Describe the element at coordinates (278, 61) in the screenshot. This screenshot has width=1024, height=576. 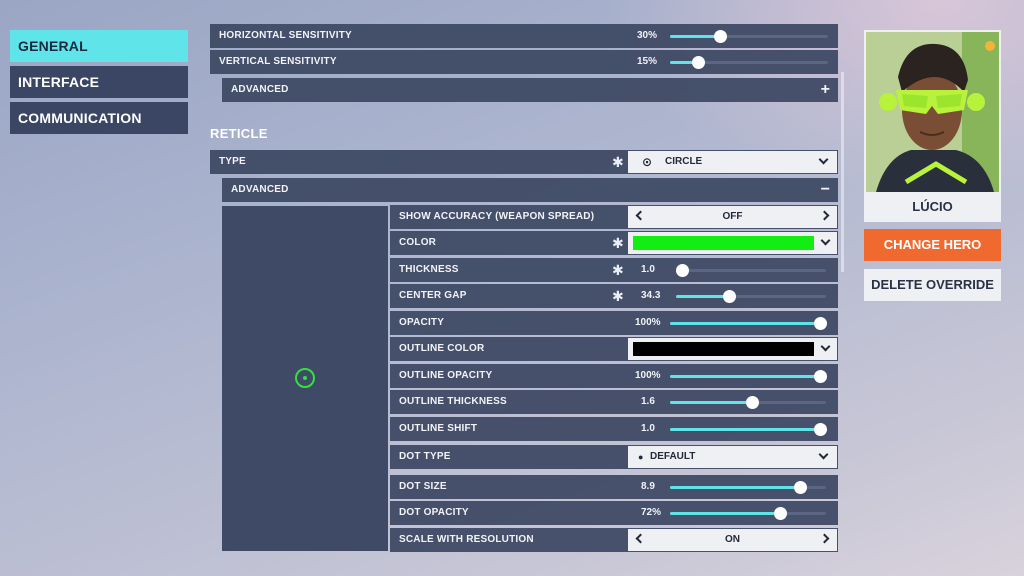
I see `vertical-sensitivity-label: VERTICAL SENSITIVITY` at that location.